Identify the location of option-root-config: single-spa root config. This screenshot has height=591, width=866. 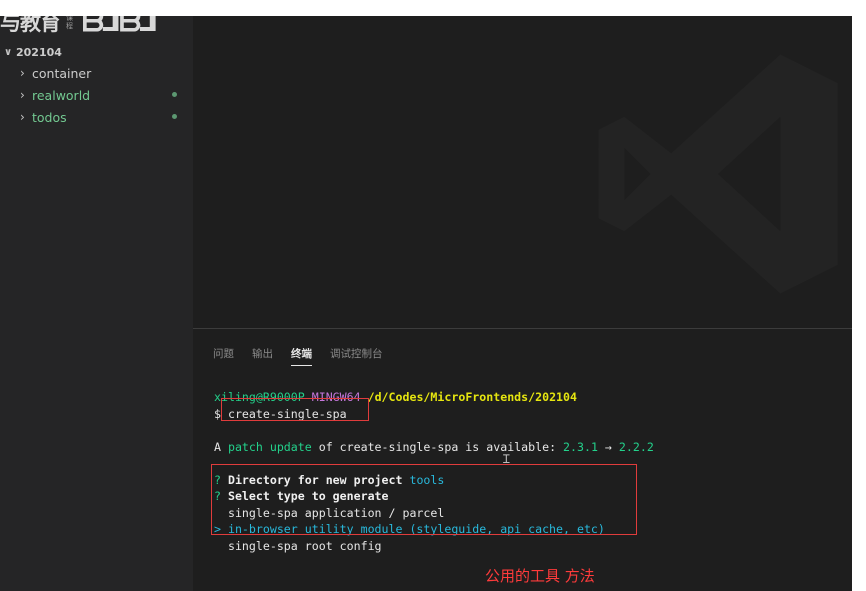
(434, 546).